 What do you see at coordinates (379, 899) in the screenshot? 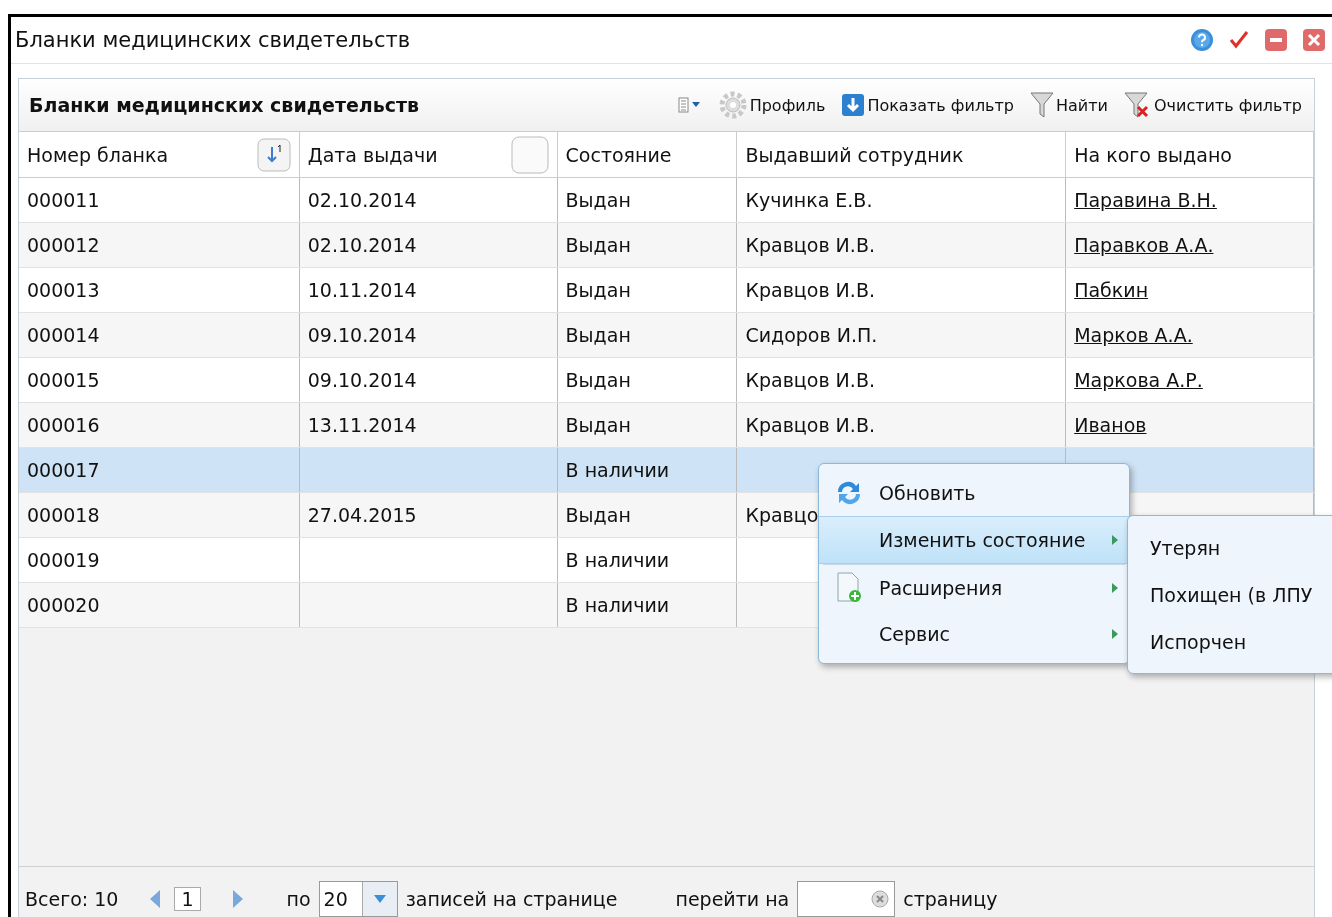
I see `dropdown-icon` at bounding box center [379, 899].